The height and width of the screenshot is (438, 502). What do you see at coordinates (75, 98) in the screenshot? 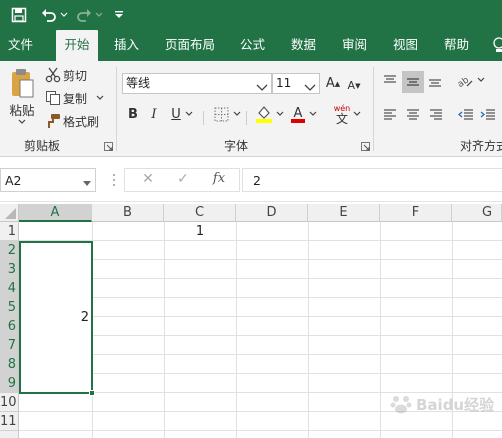
I see `copy-button: 复制` at bounding box center [75, 98].